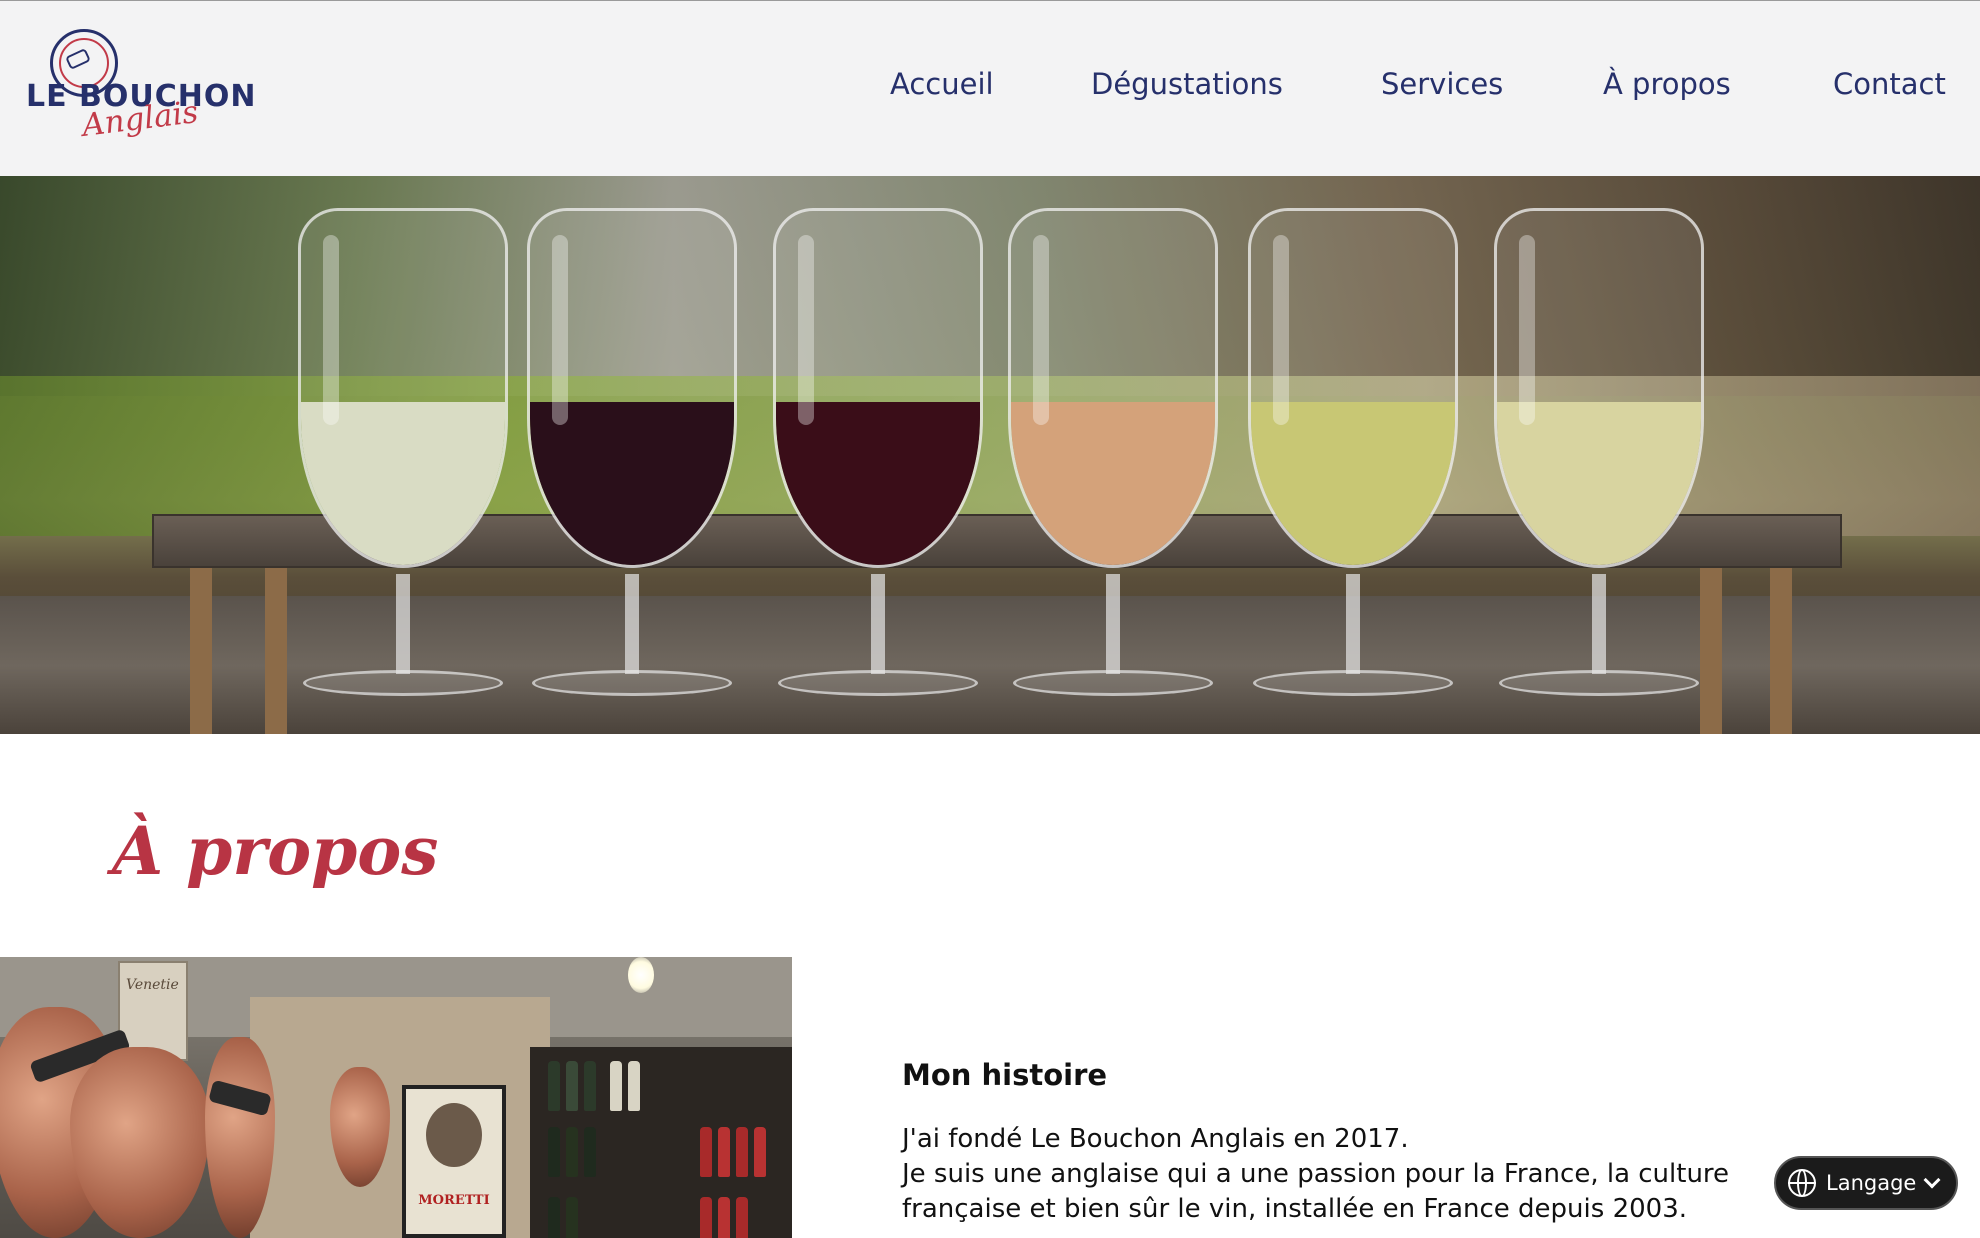  I want to click on nav-services: Services, so click(1442, 84).